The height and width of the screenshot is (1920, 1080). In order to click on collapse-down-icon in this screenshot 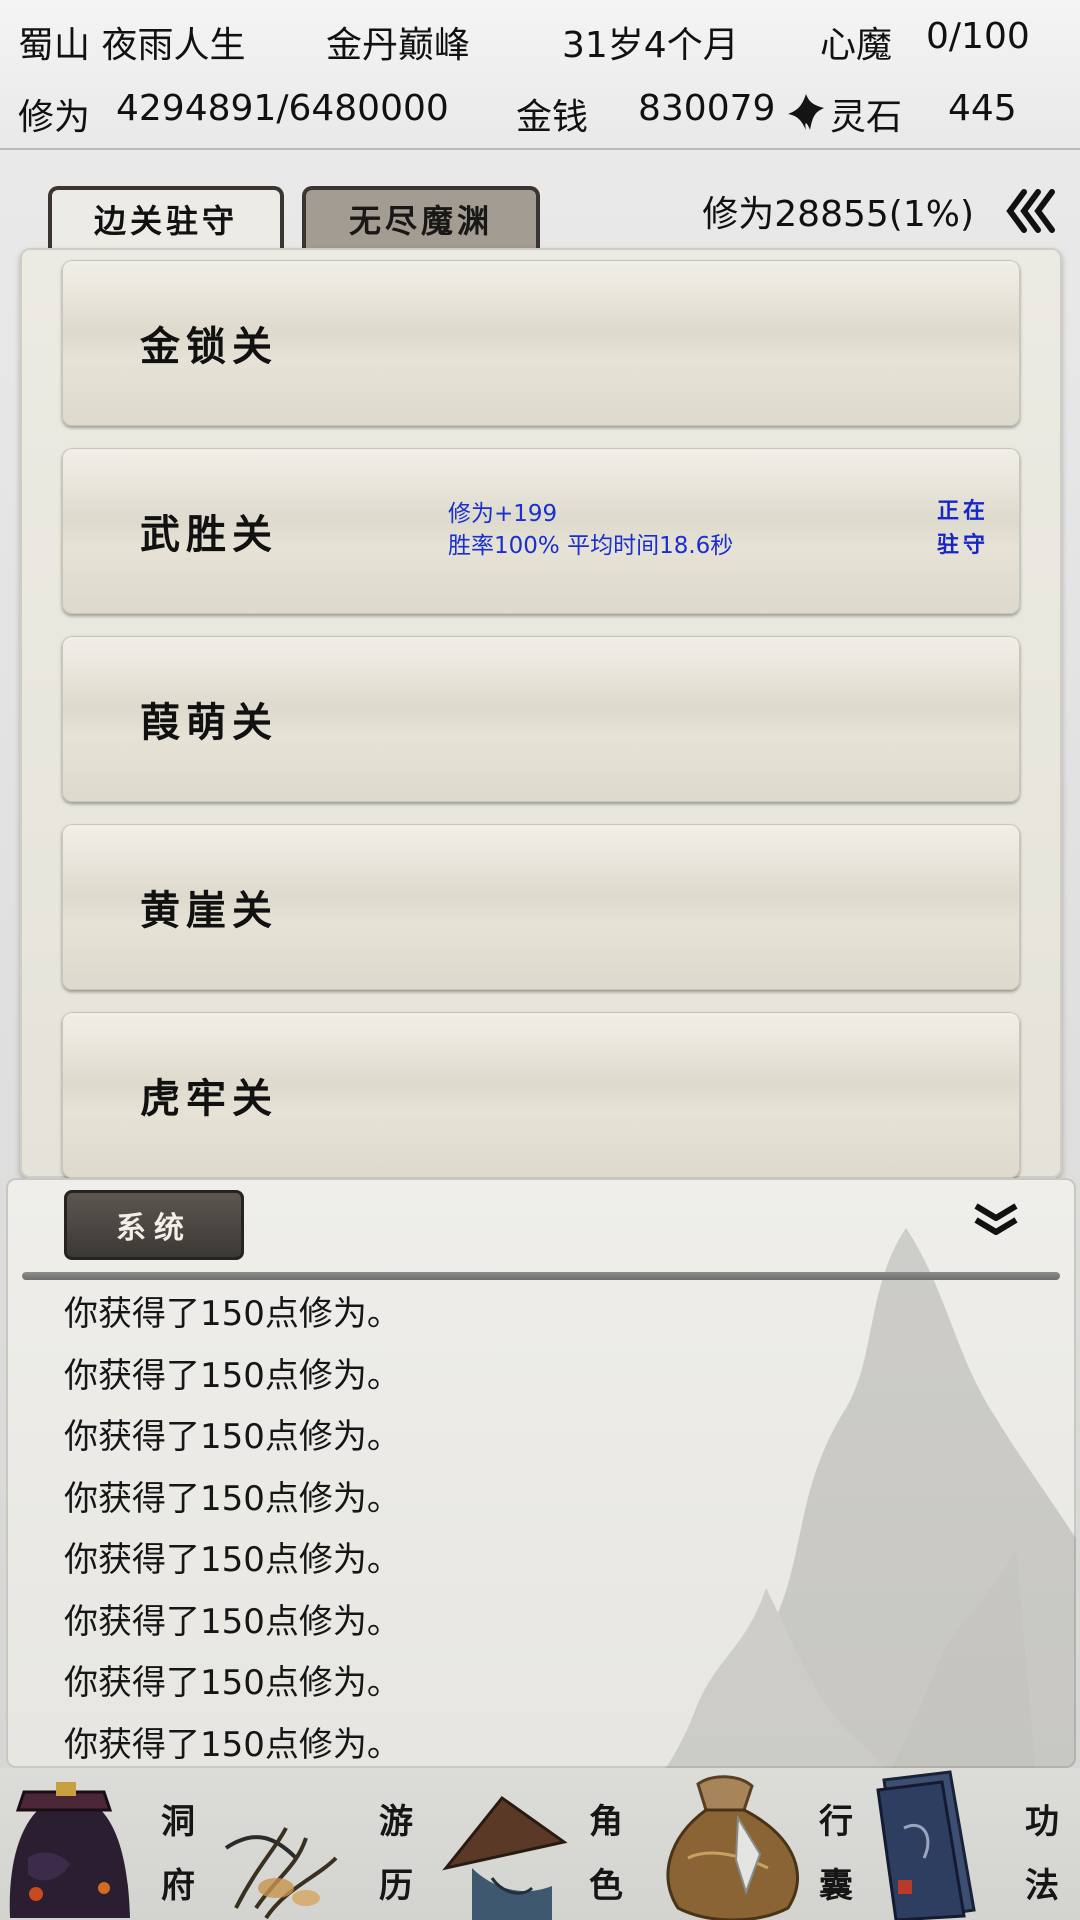, I will do `click(996, 1220)`.